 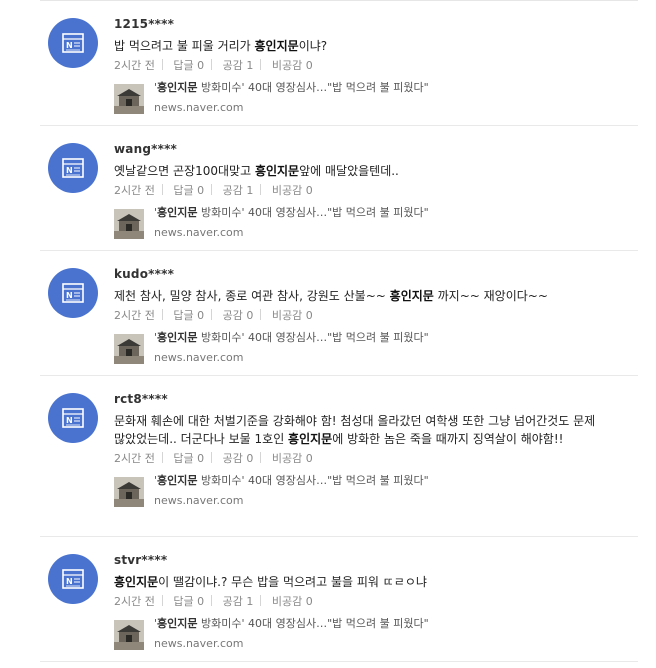 What do you see at coordinates (379, 560) in the screenshot?
I see `comment-username: stvr****` at bounding box center [379, 560].